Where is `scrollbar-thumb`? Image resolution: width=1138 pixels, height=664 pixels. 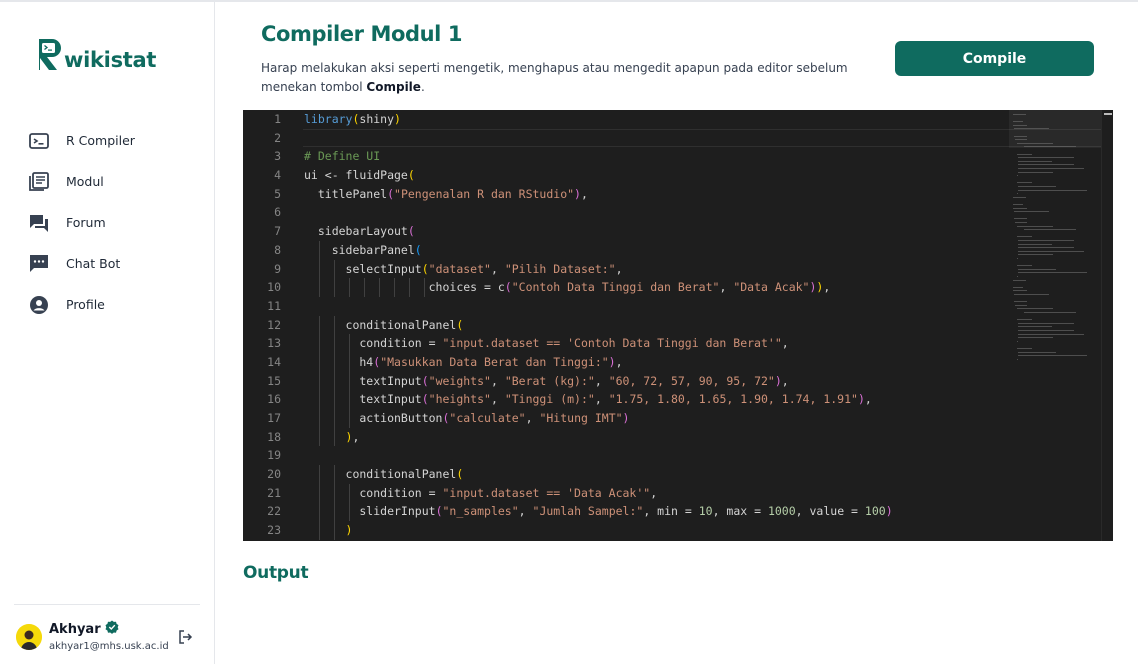
scrollbar-thumb is located at coordinates (1108, 114).